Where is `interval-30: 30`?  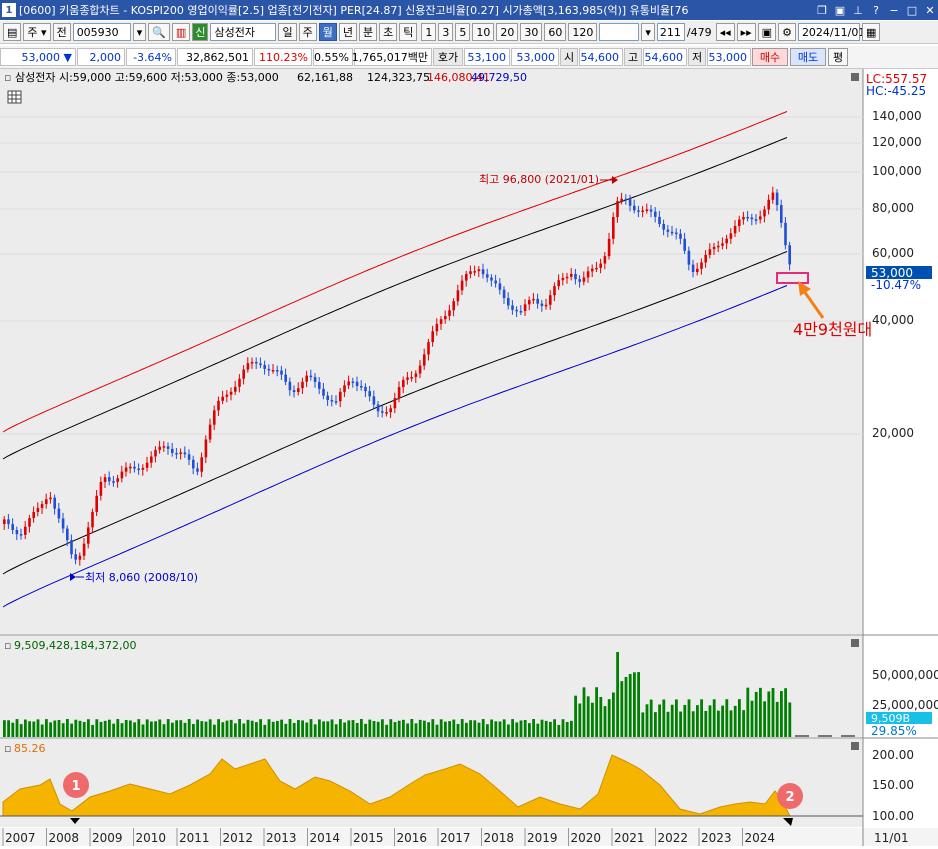 interval-30: 30 is located at coordinates (531, 32).